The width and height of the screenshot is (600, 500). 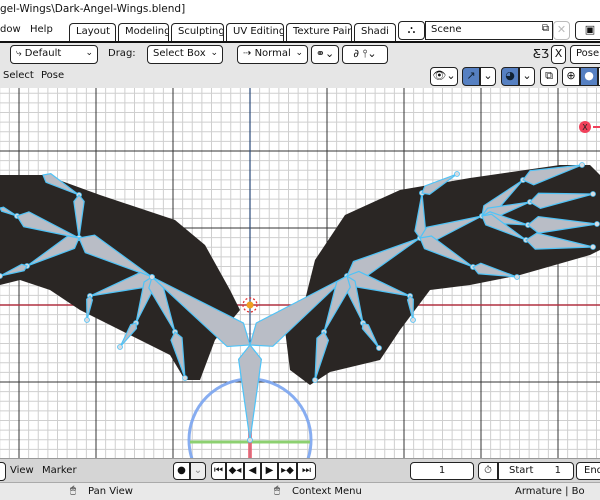 What do you see at coordinates (249, 53) in the screenshot?
I see `axes-icon: ⇢` at bounding box center [249, 53].